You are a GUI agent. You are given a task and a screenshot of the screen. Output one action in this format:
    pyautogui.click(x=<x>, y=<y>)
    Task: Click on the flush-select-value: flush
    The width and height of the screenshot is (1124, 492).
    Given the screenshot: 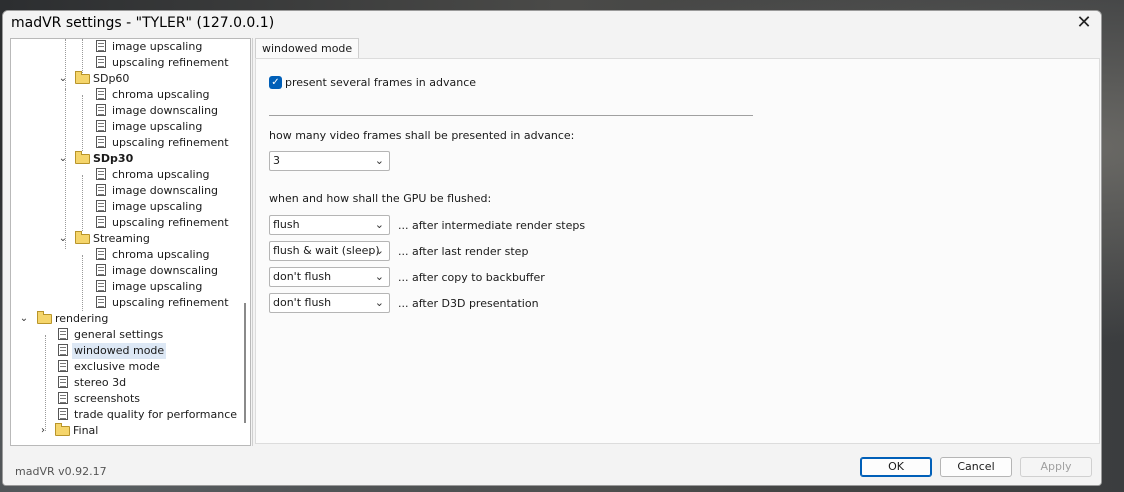 What is the action you would take?
    pyautogui.click(x=286, y=224)
    